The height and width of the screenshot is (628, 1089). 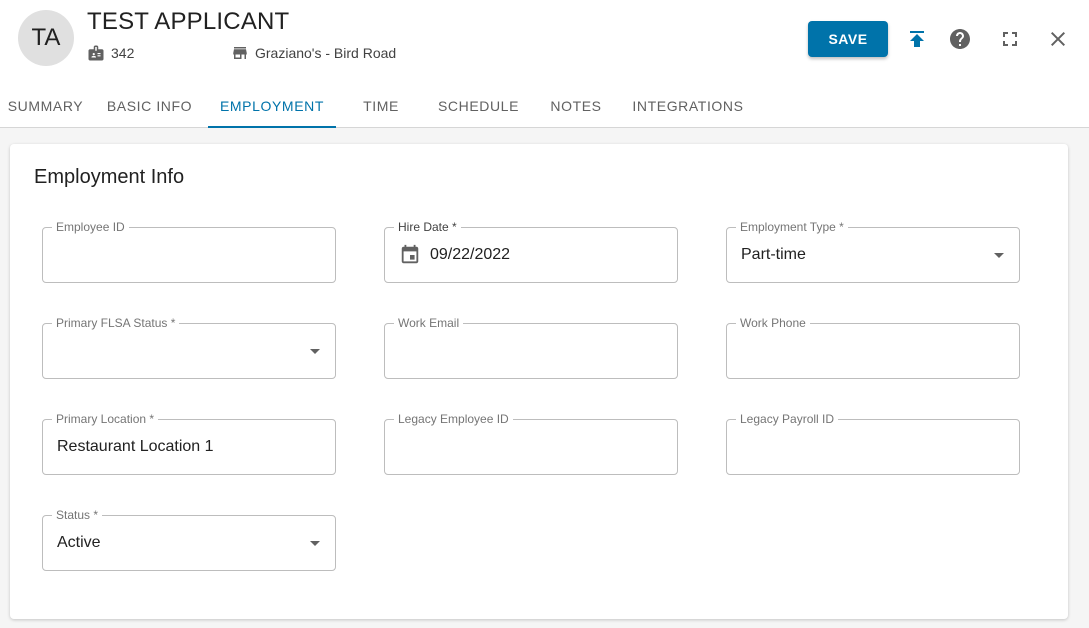 What do you see at coordinates (873, 347) in the screenshot?
I see `work-phone-field: Work Phone` at bounding box center [873, 347].